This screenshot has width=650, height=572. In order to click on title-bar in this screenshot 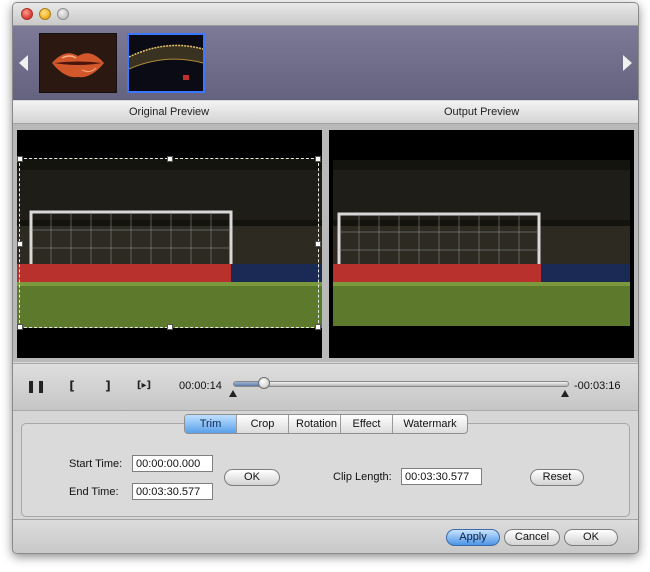, I will do `click(325, 14)`.